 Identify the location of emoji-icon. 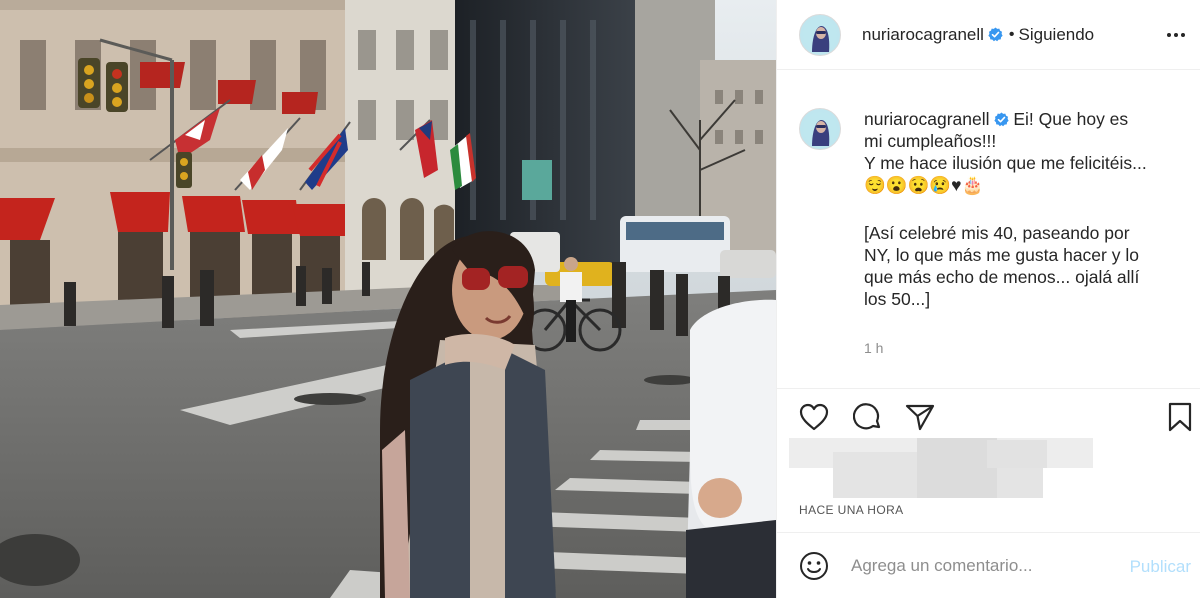
(814, 566).